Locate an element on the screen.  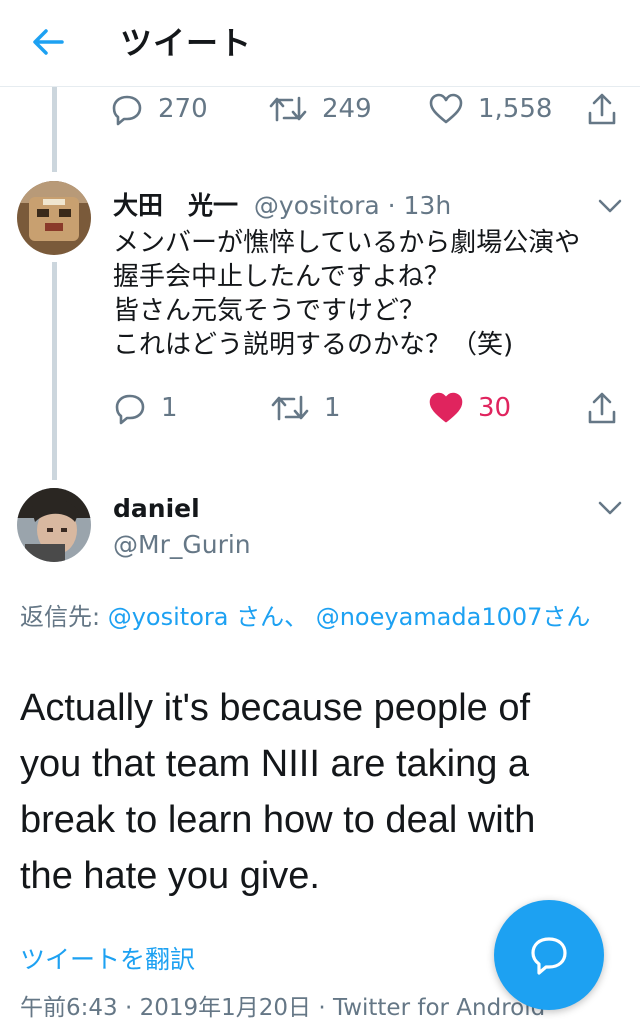
compose-message-icon is located at coordinates (549, 956).